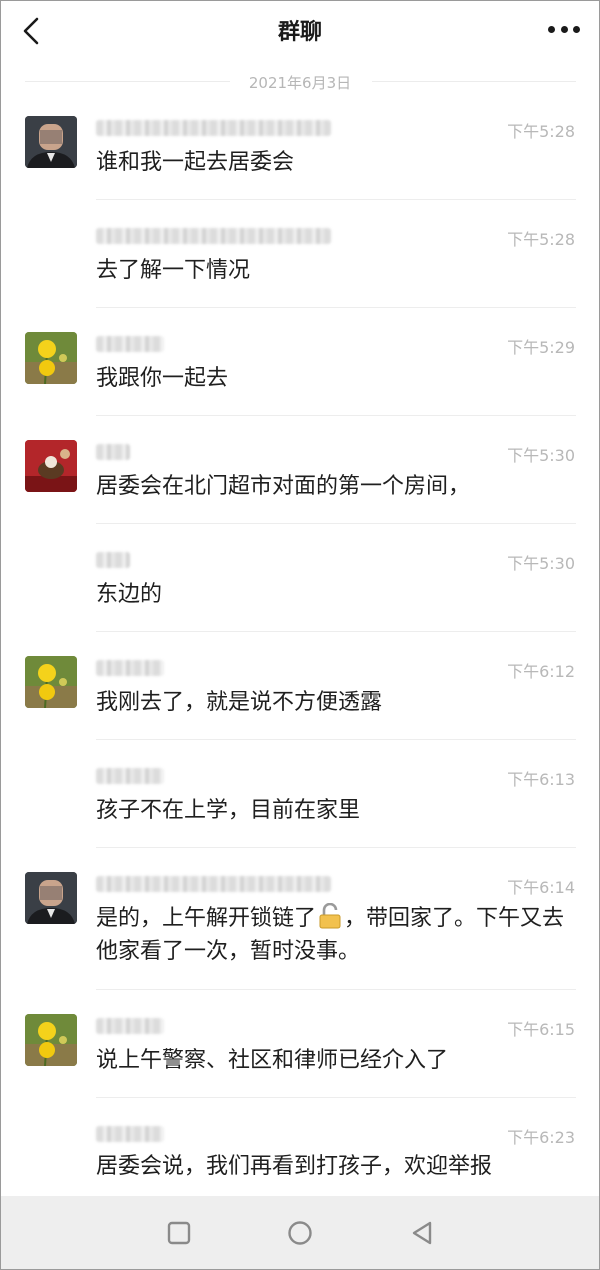 The image size is (600, 1270). I want to click on message-time: 下午6:15, so click(541, 1029).